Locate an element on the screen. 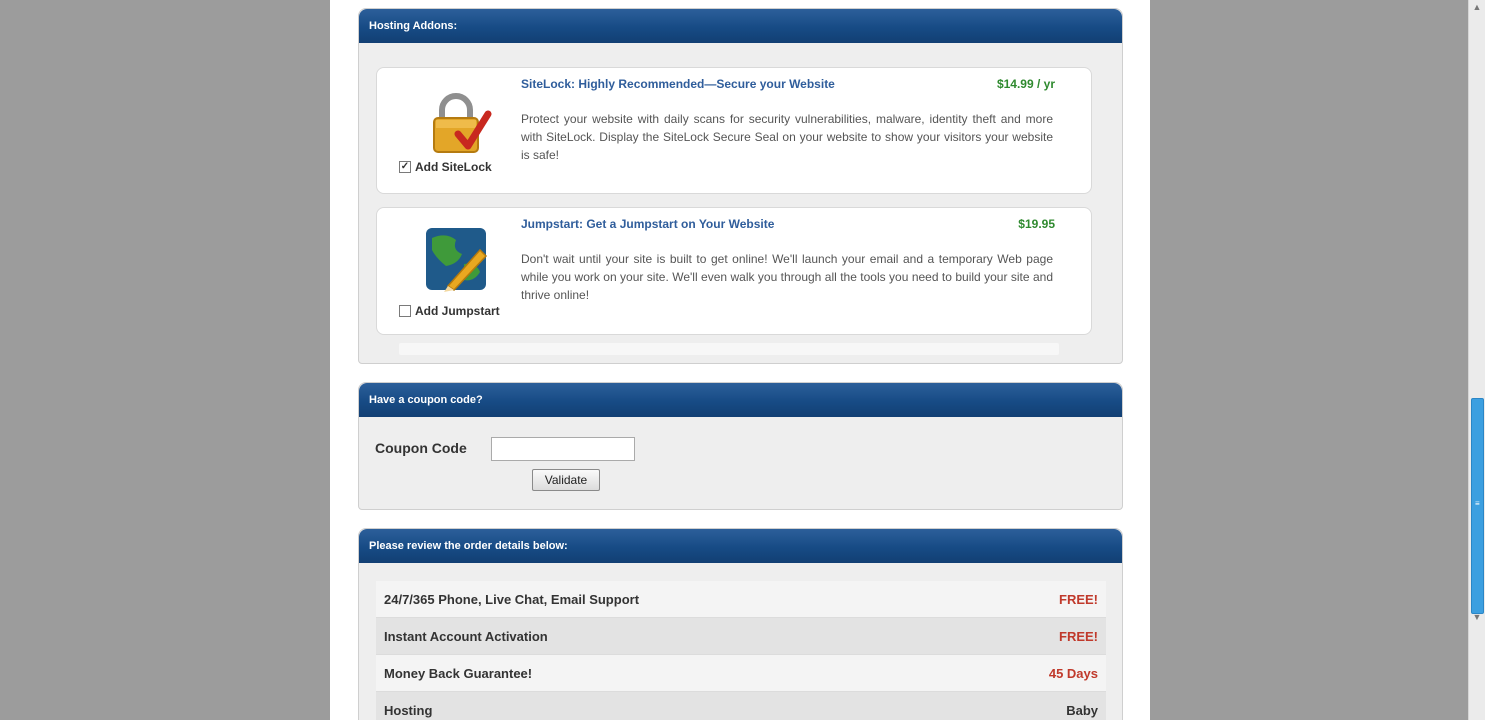 The width and height of the screenshot is (1485, 720). faded-row is located at coordinates (729, 349).